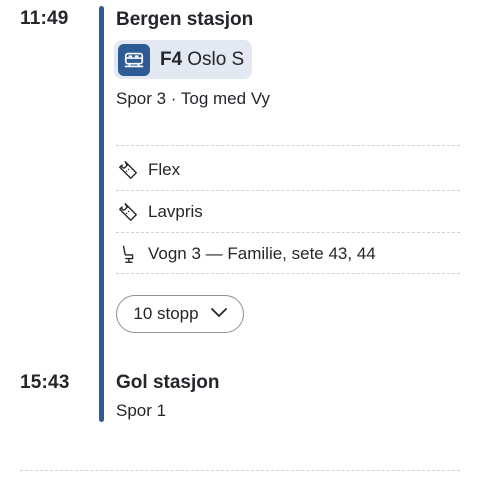 This screenshot has height=480, width=480. I want to click on arrival-station: Gol stasjon, so click(168, 382).